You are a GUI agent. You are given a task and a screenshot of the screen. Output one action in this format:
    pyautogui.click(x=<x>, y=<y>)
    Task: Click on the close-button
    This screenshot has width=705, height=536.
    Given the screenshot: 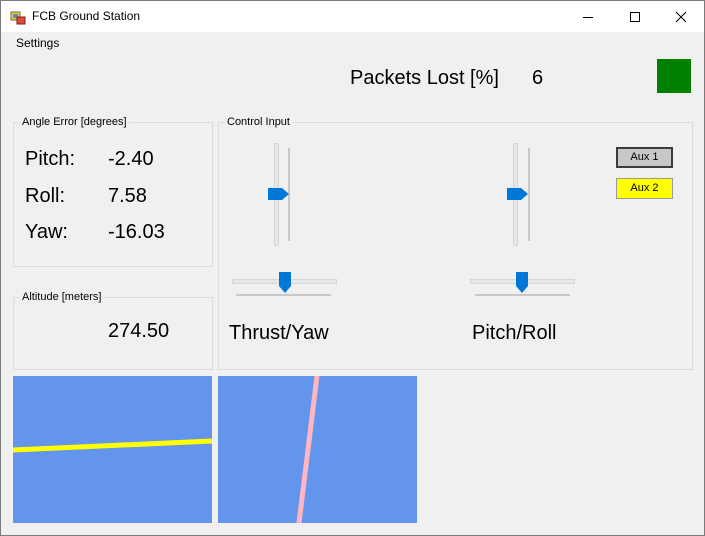 What is the action you would take?
    pyautogui.click(x=681, y=16)
    